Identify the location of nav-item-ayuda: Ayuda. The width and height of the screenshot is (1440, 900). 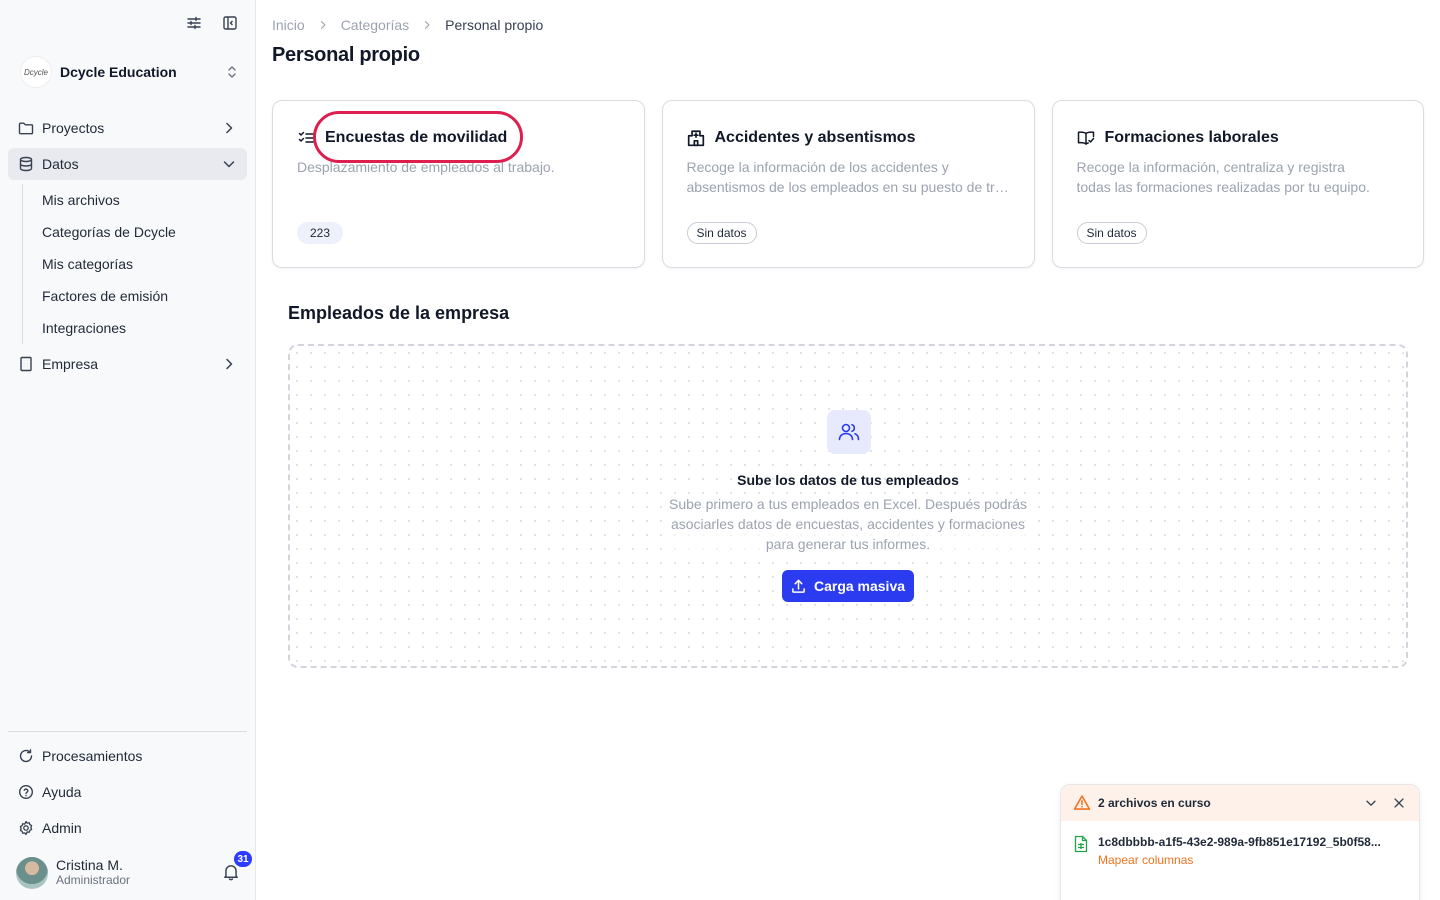
(127, 792).